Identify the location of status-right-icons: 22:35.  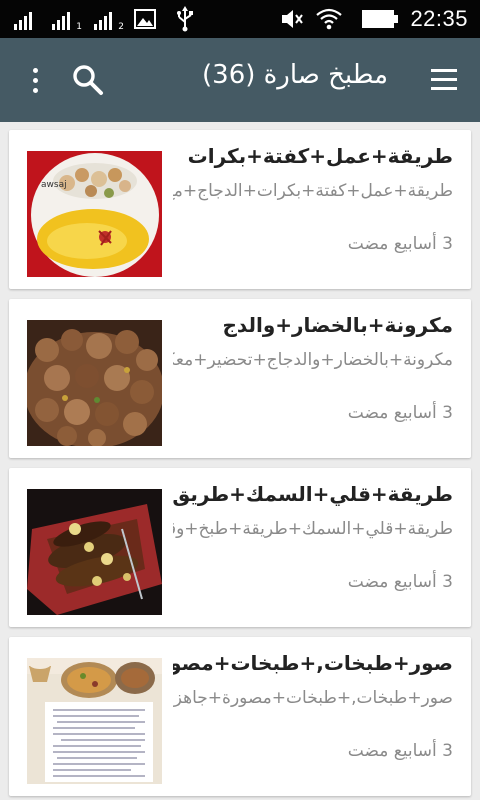
(374, 19).